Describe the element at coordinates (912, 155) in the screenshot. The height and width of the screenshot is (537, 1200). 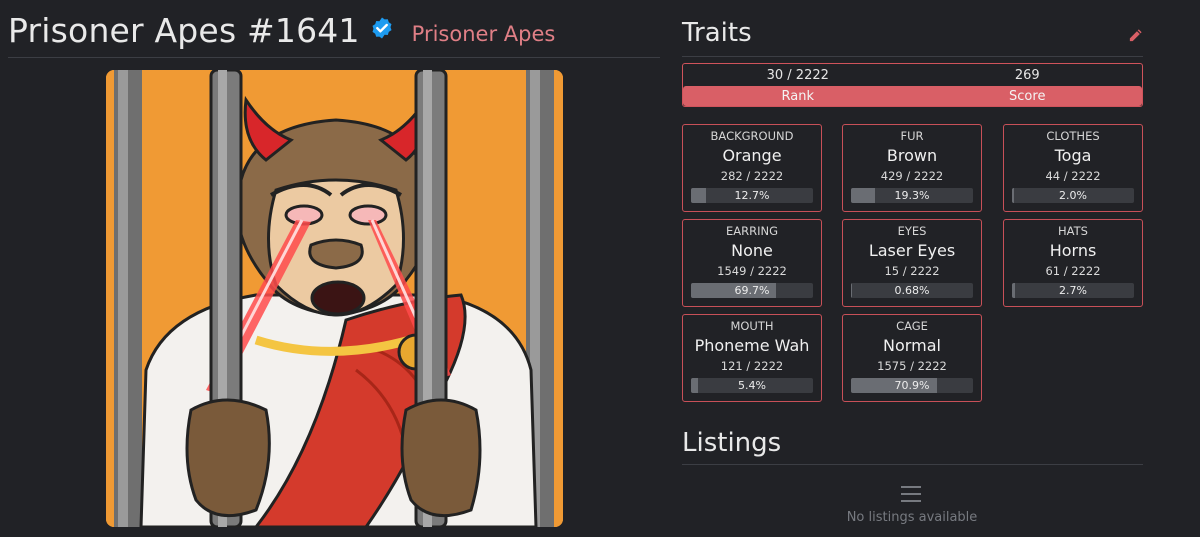
I see `trait-value: Brown` at that location.